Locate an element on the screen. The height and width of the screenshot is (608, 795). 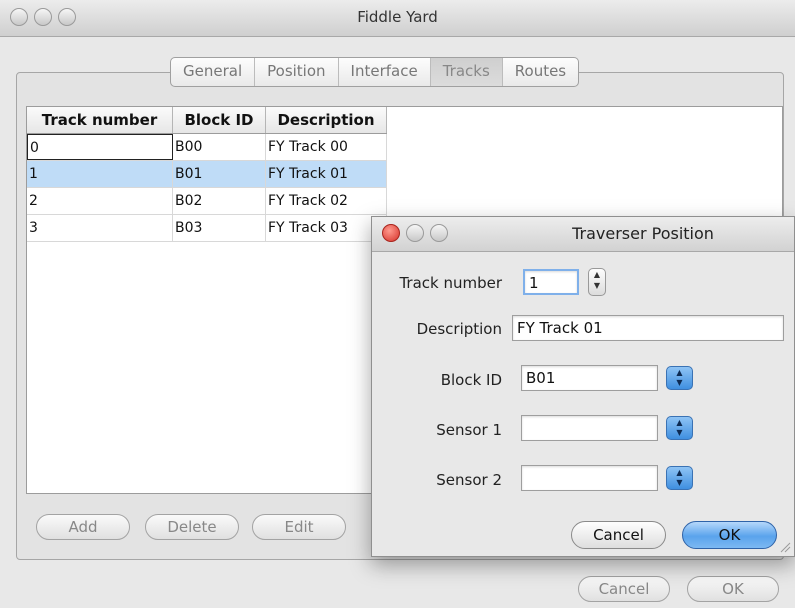
sensor1-combo is located at coordinates (589, 428).